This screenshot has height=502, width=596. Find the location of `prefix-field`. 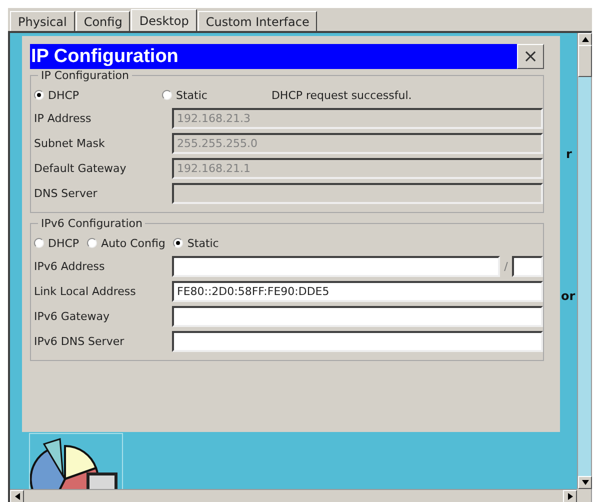

prefix-field is located at coordinates (527, 266).